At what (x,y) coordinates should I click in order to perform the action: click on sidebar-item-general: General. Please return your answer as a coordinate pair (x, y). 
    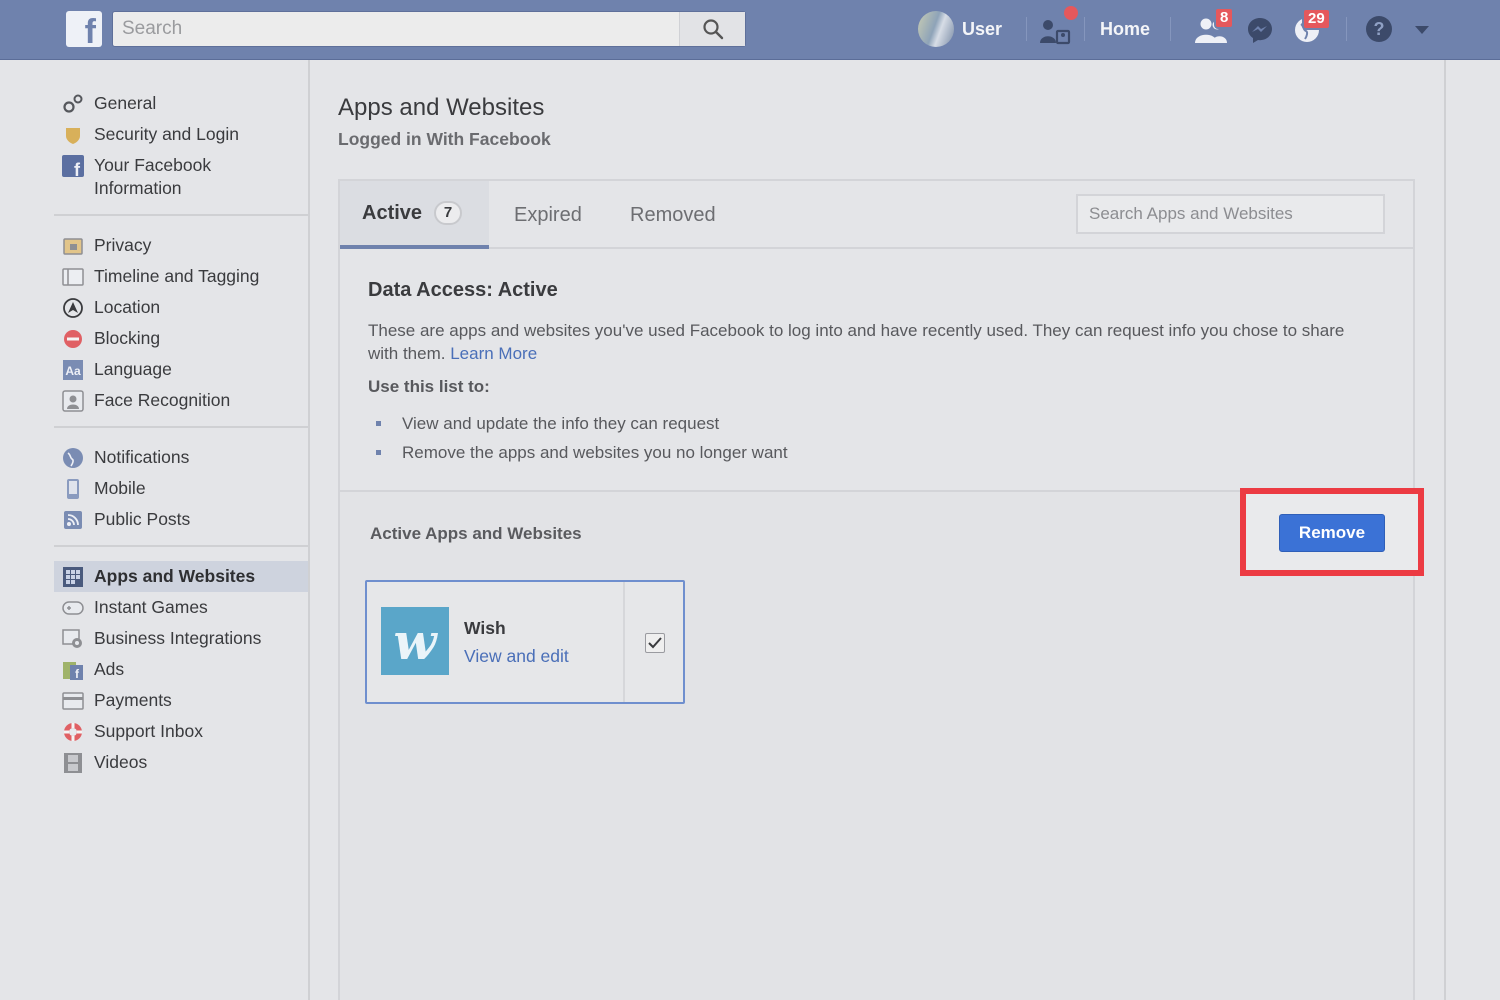
    Looking at the image, I should click on (181, 103).